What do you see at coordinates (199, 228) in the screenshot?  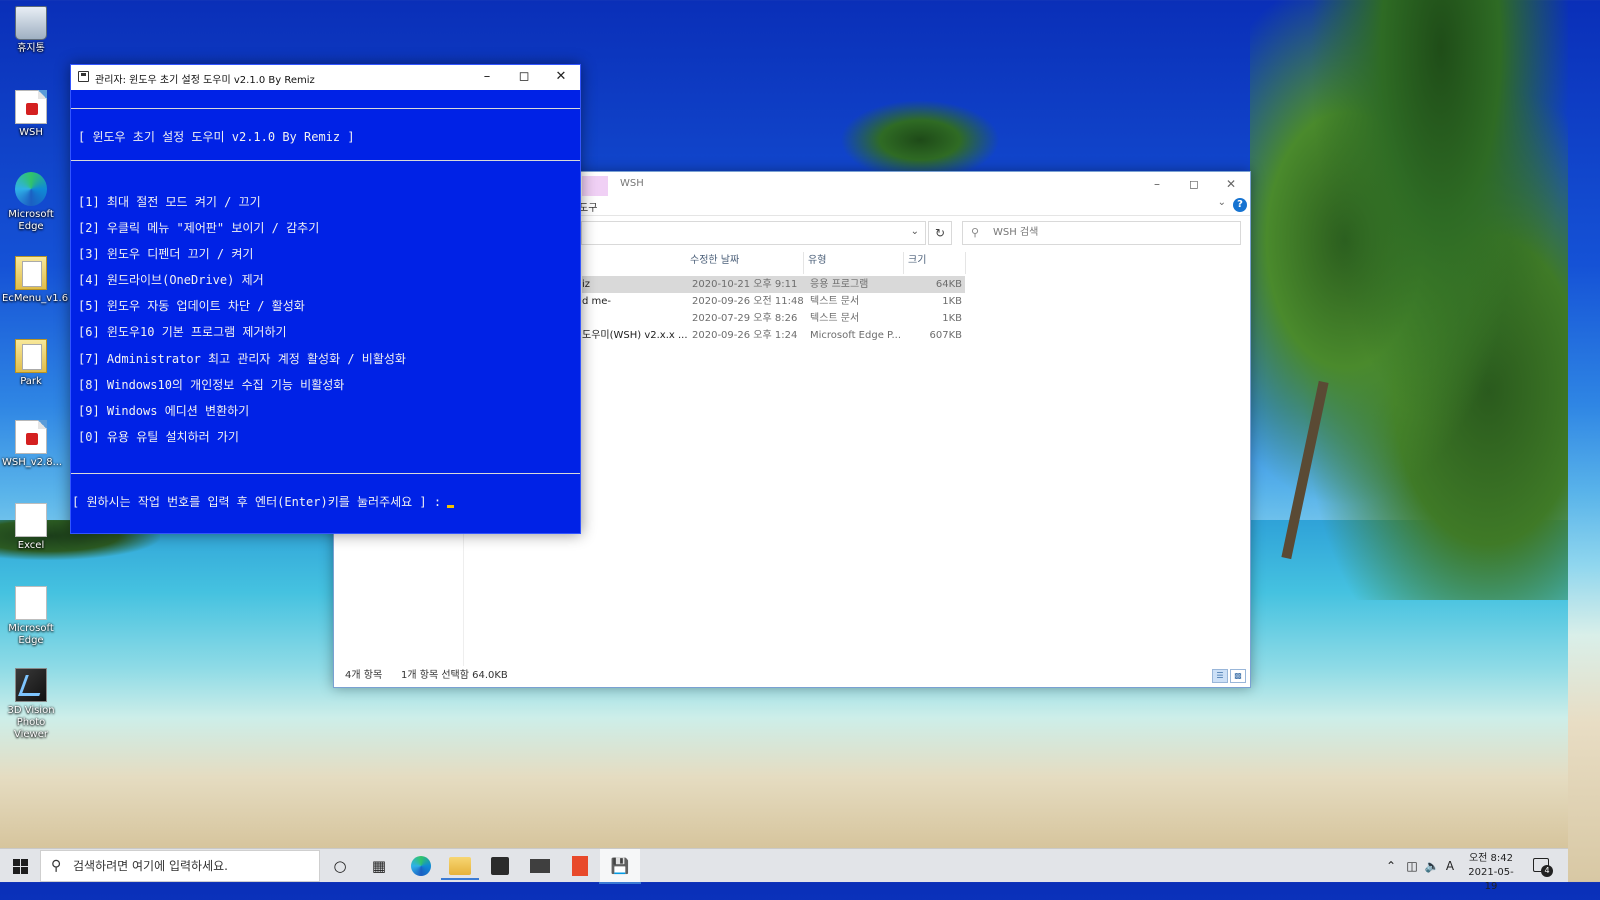 I see `menu-option-2: [2] 우클릭 메뉴 "제어판" 보이기 / 감추기` at bounding box center [199, 228].